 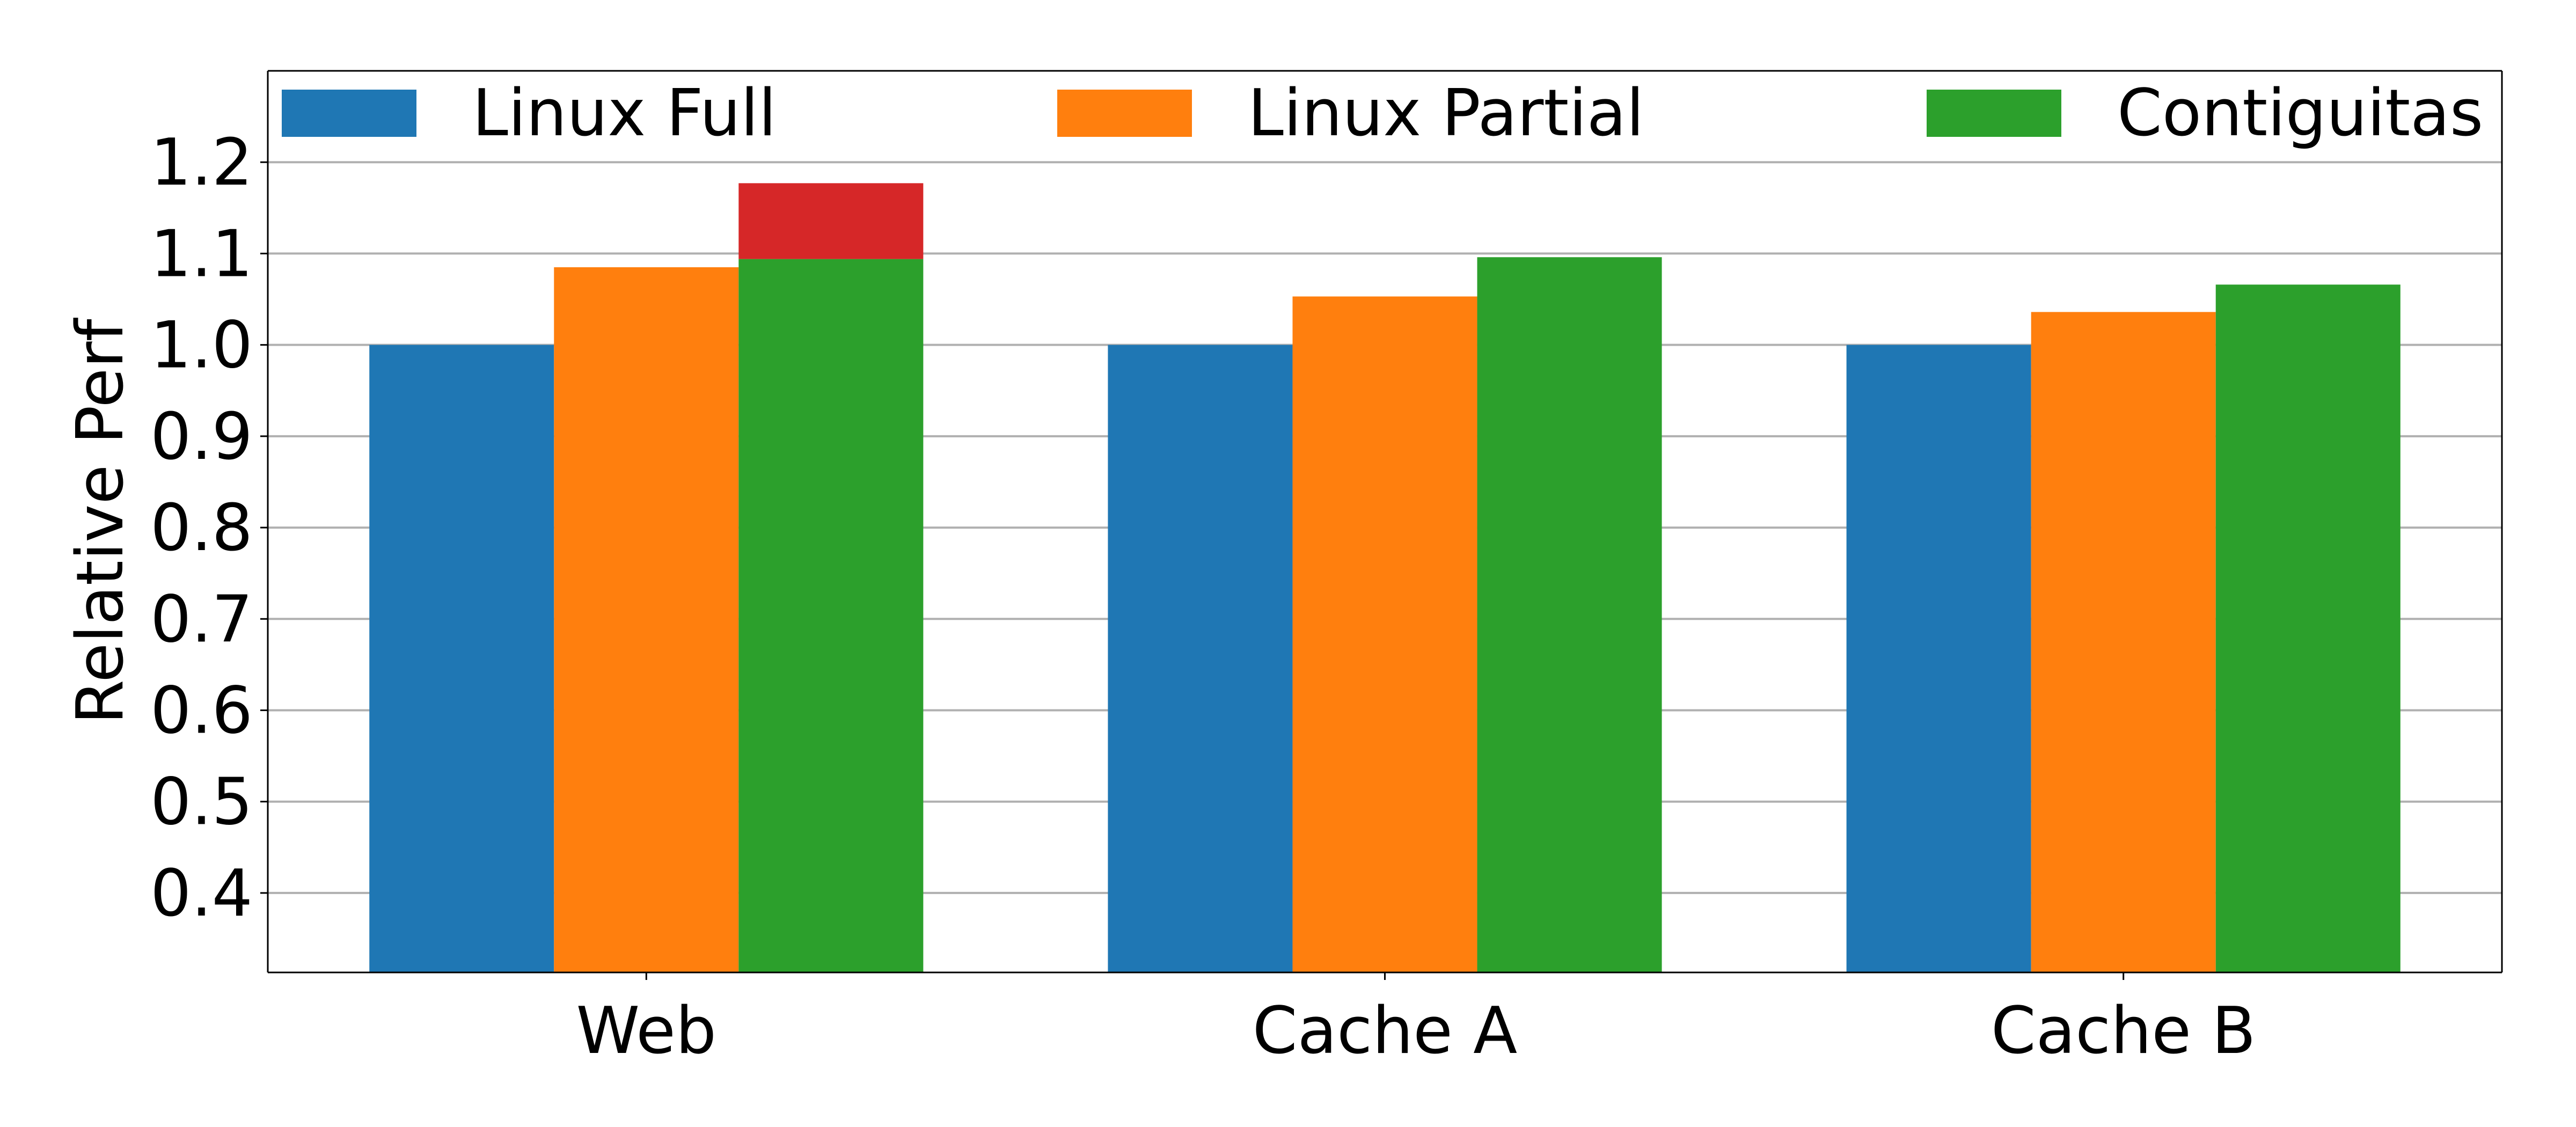 What do you see at coordinates (646, 1031) in the screenshot?
I see `x-tick-label: Web` at bounding box center [646, 1031].